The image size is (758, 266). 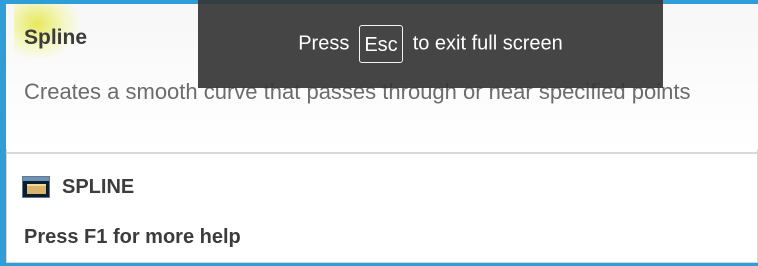 What do you see at coordinates (98, 186) in the screenshot?
I see `command-label: SPLINE` at bounding box center [98, 186].